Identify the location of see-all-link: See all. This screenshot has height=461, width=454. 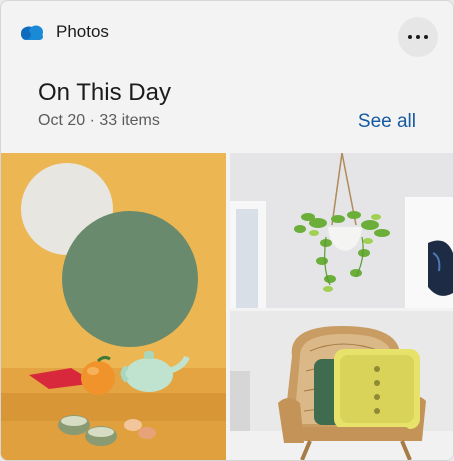
(387, 122).